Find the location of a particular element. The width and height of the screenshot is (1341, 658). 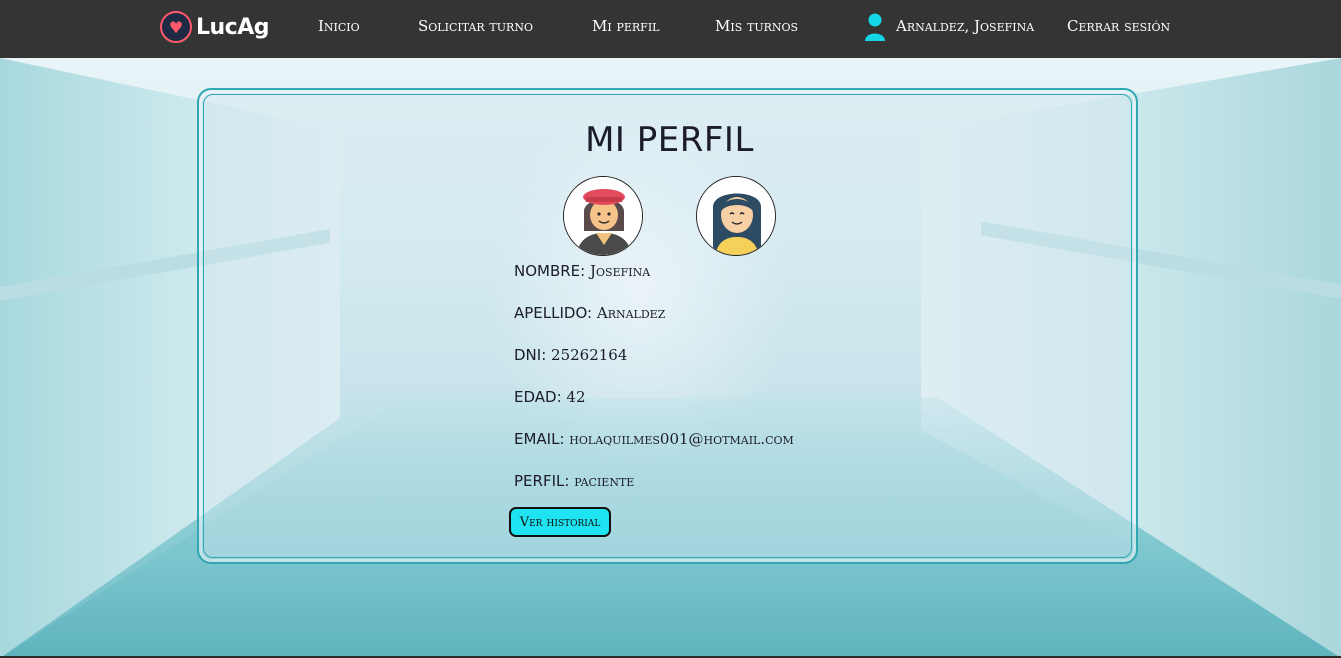

brand-logo: ♥ LucAg is located at coordinates (215, 27).